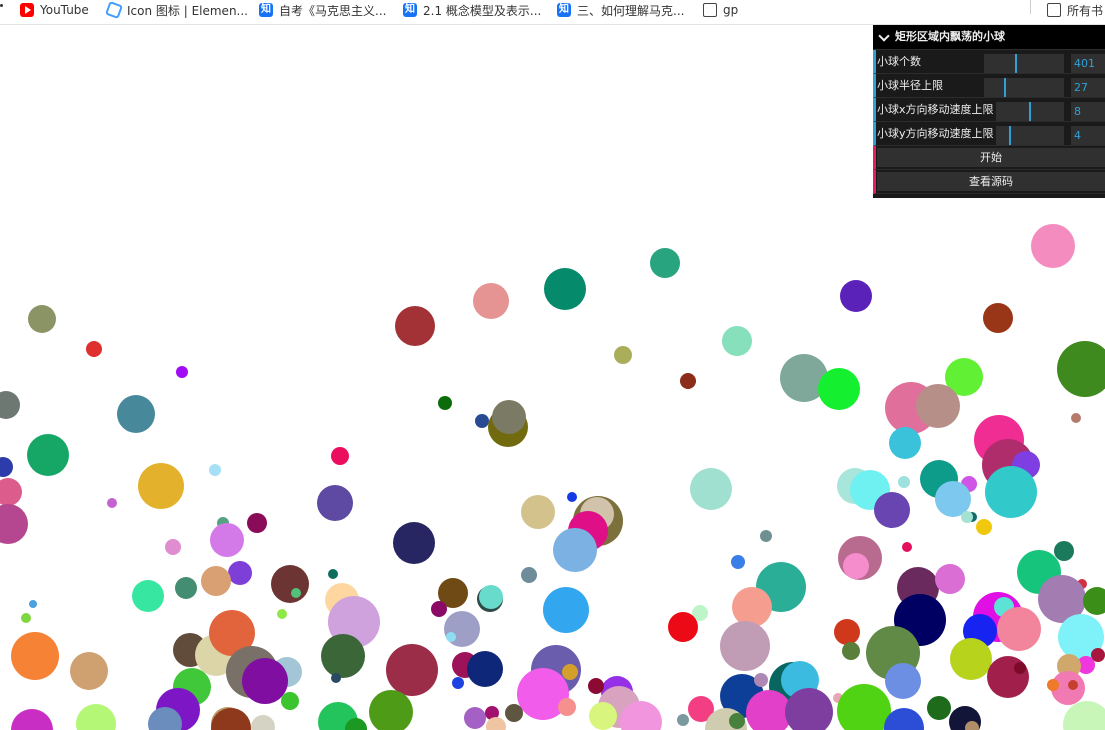  Describe the element at coordinates (989, 37) in the screenshot. I see `panel-title-bar: 矩形区域内飘荡的小球` at that location.